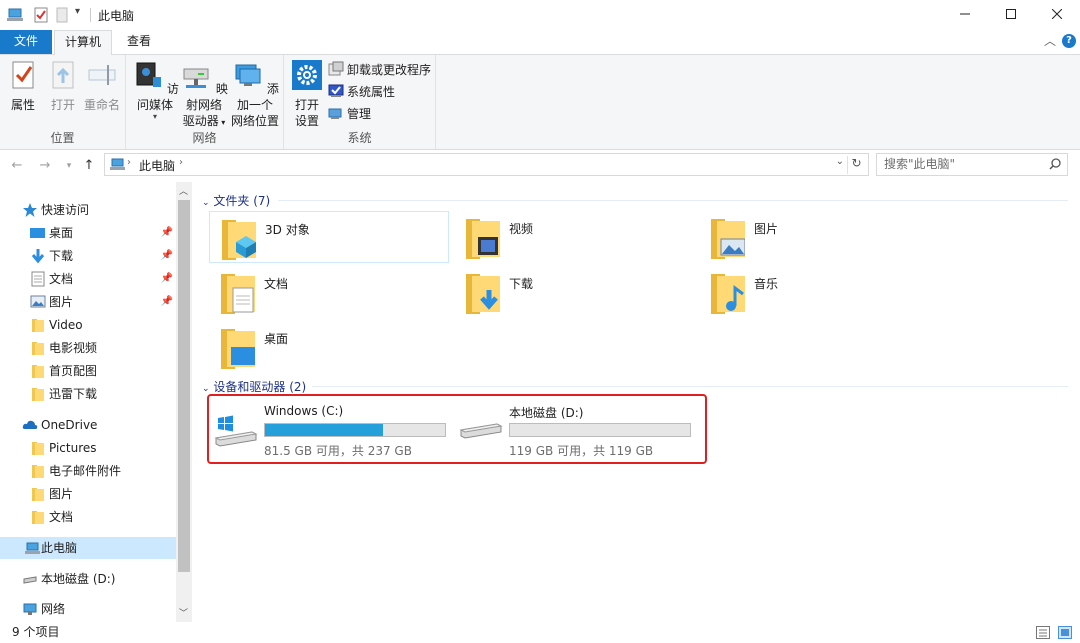 This screenshot has height=643, width=1080. What do you see at coordinates (155, 90) in the screenshot?
I see `access-media-button: 访问媒体 ▾` at bounding box center [155, 90].